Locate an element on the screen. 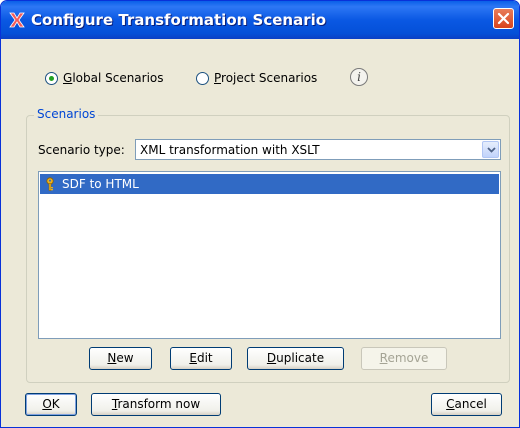 This screenshot has height=428, width=520. cancel-button: Cancel is located at coordinates (466, 404).